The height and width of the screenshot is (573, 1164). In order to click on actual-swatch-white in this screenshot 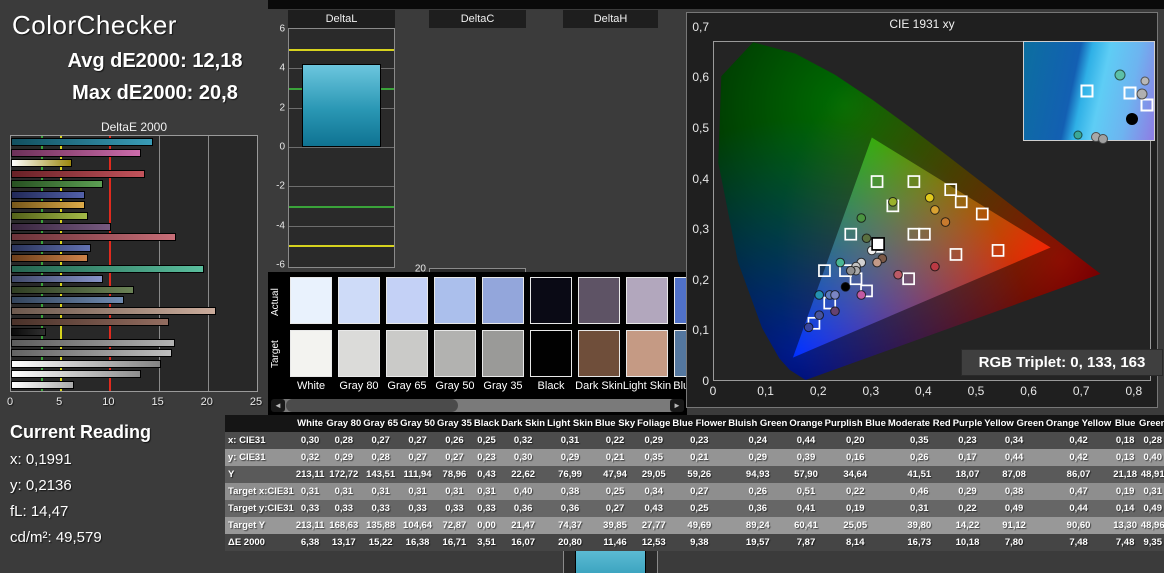, I will do `click(311, 300)`.